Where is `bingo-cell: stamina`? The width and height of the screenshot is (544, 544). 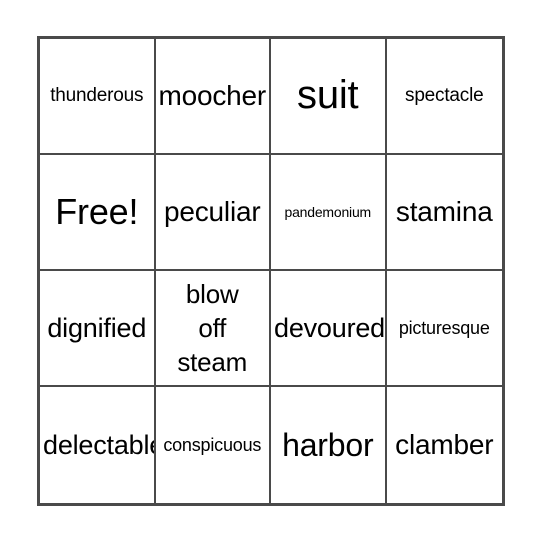 bingo-cell: stamina is located at coordinates (444, 213).